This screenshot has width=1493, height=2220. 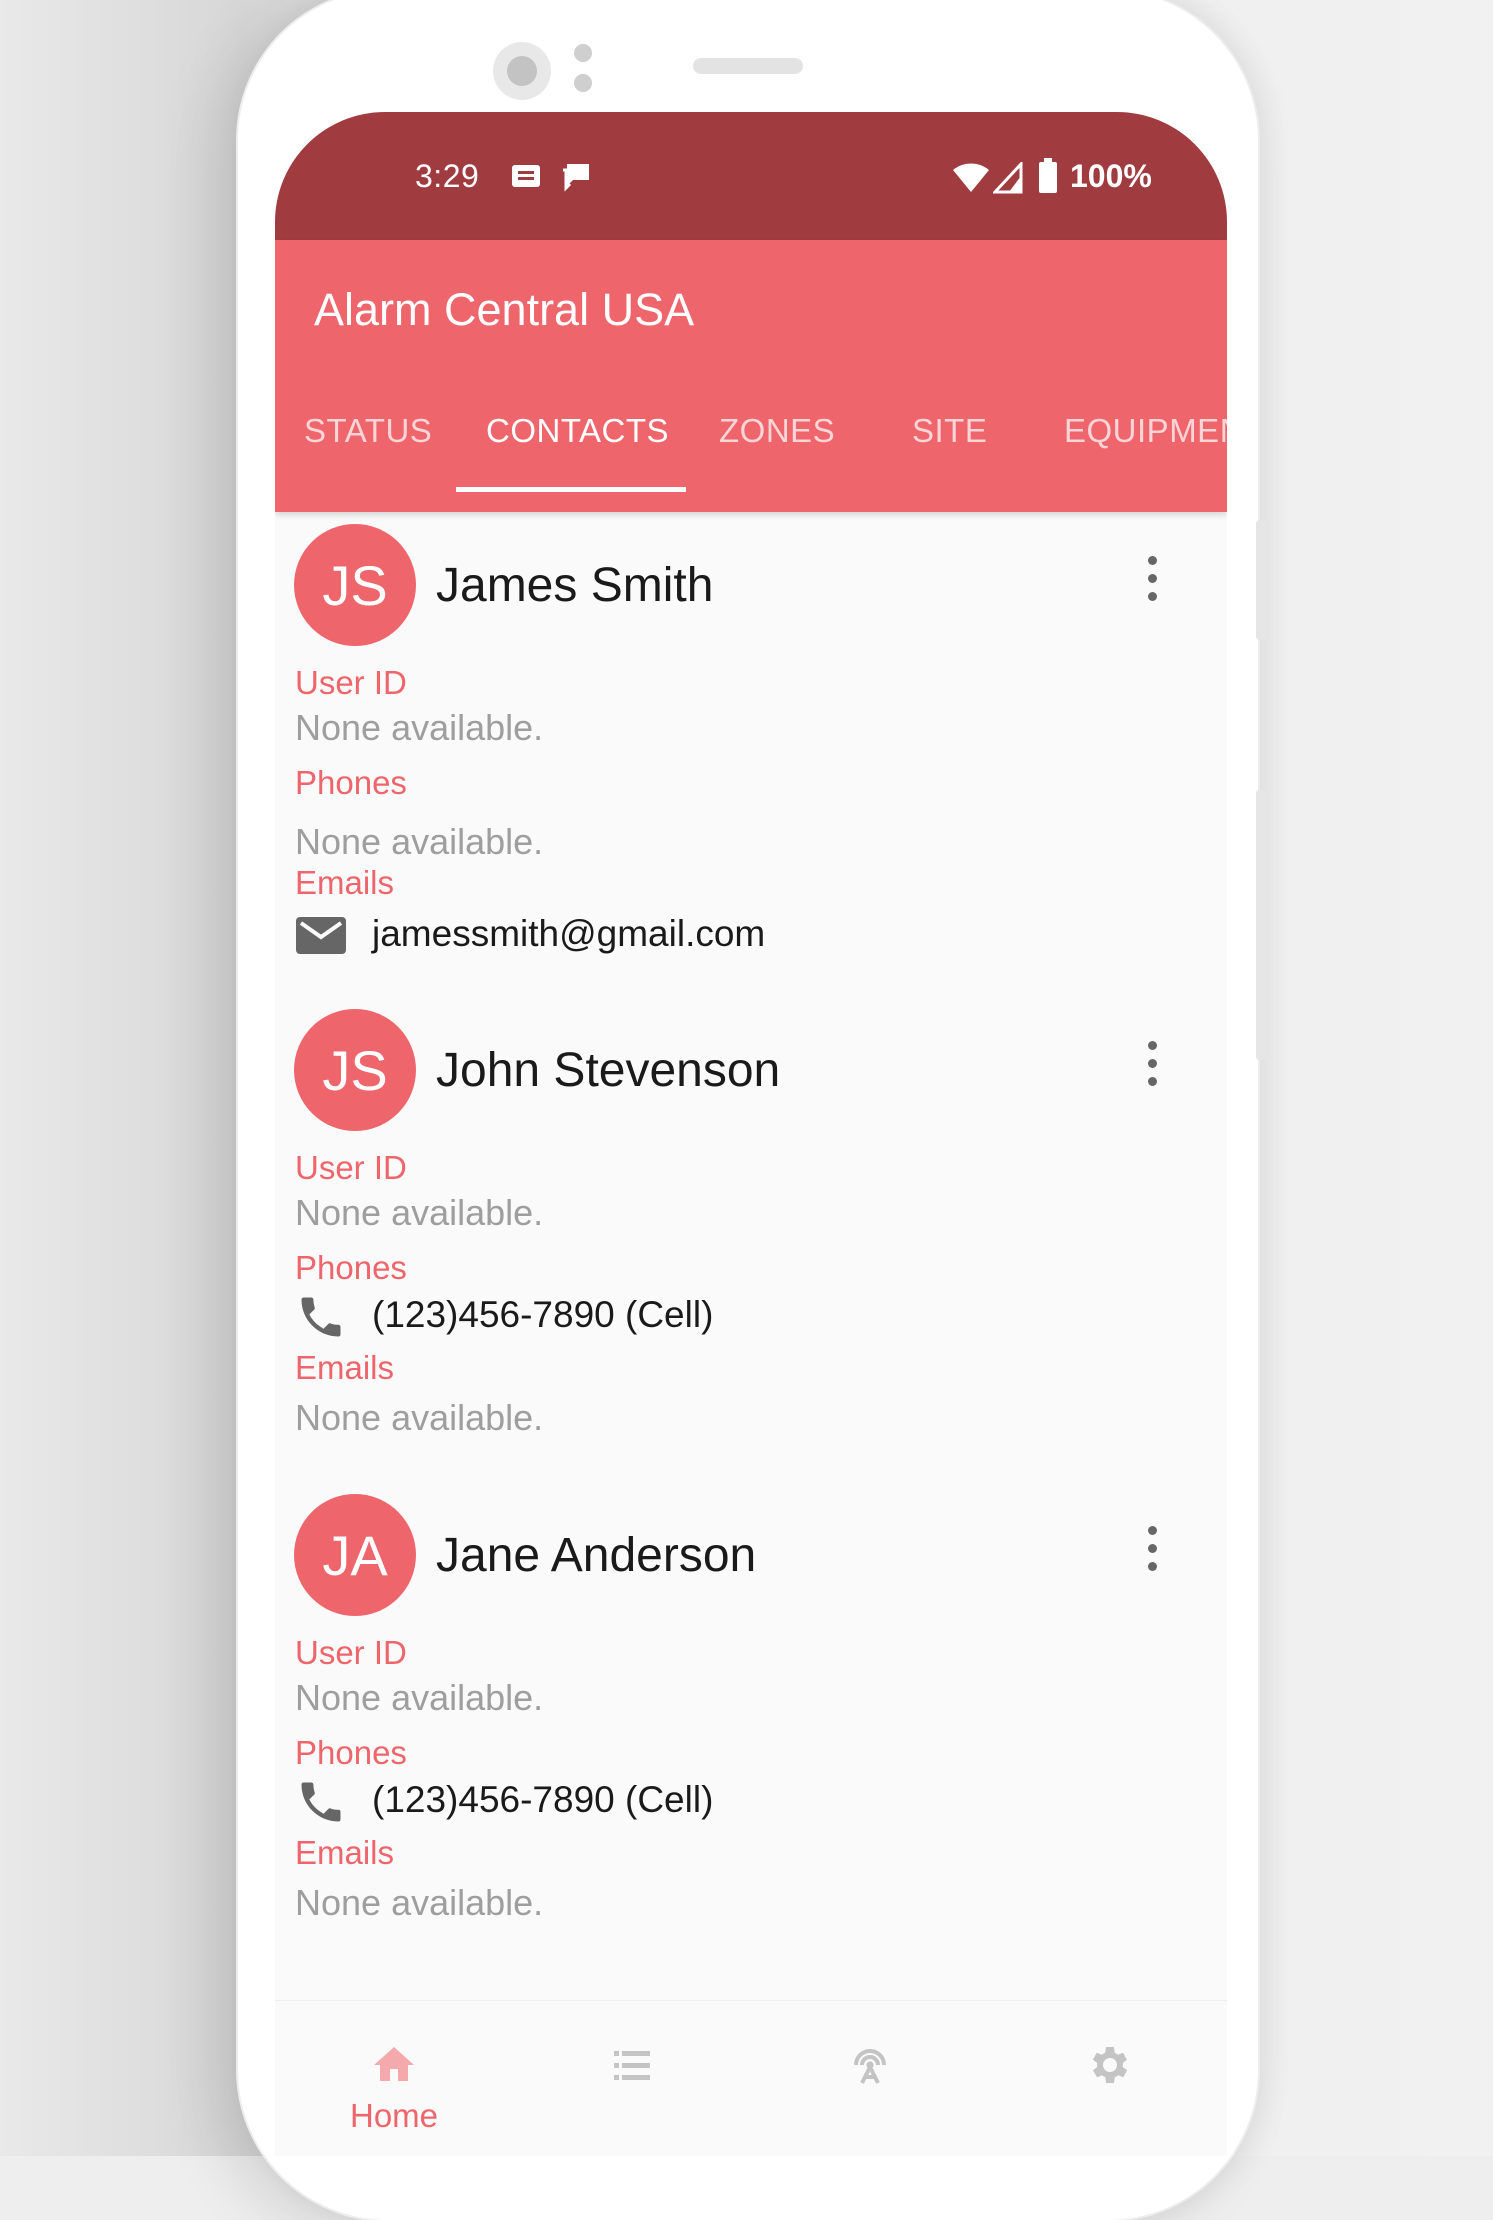 I want to click on battery-percent: 100%, so click(x=1111, y=176).